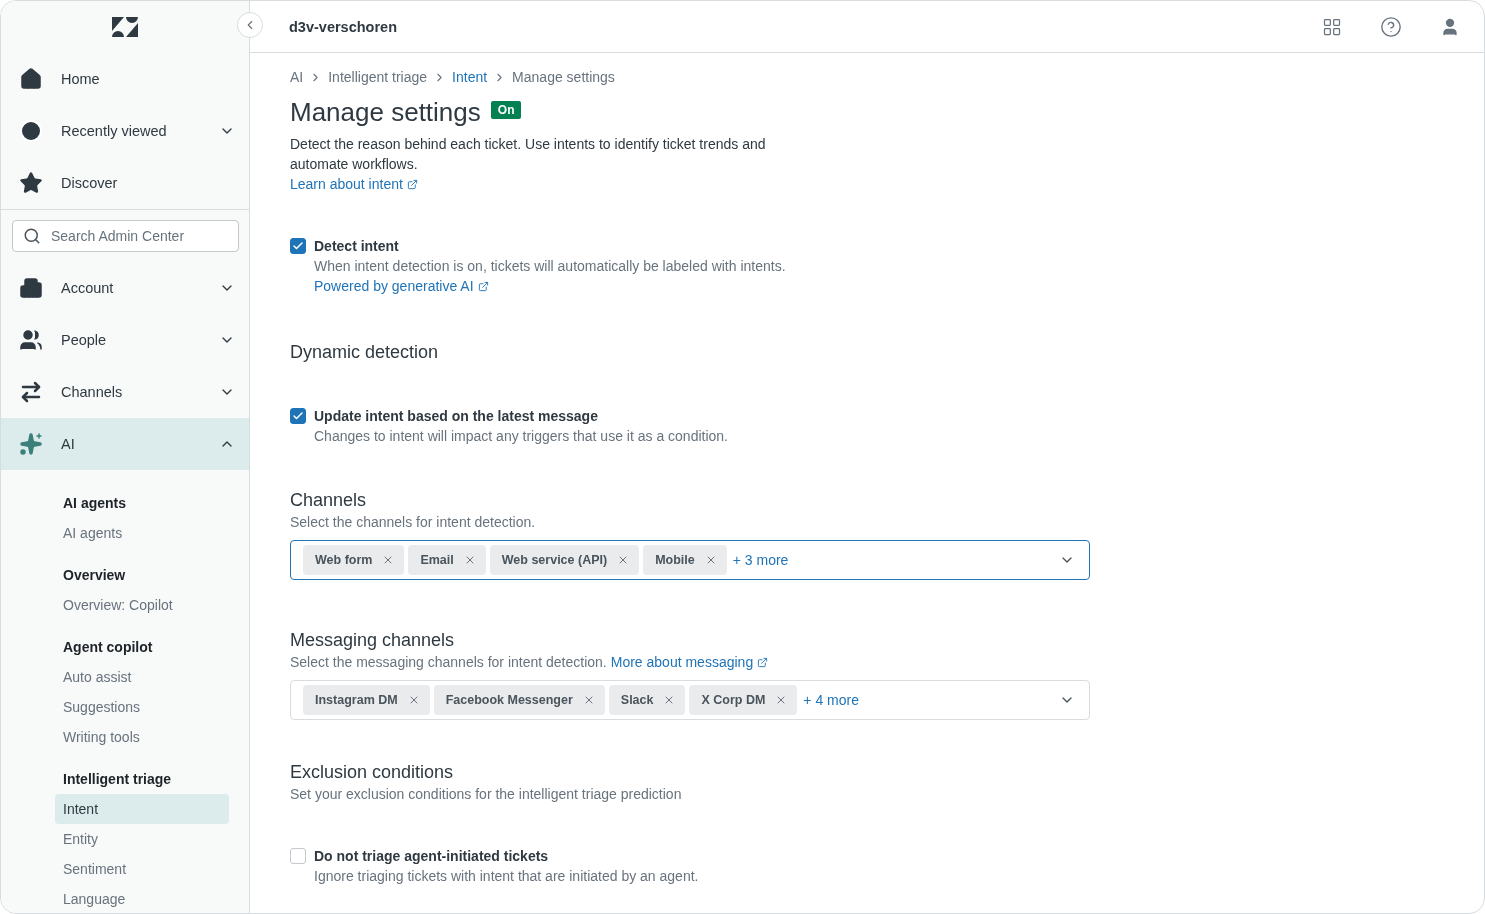  I want to click on multiselect-field: Web form Email Web service (API) Mobile + 3 more, so click(690, 560).